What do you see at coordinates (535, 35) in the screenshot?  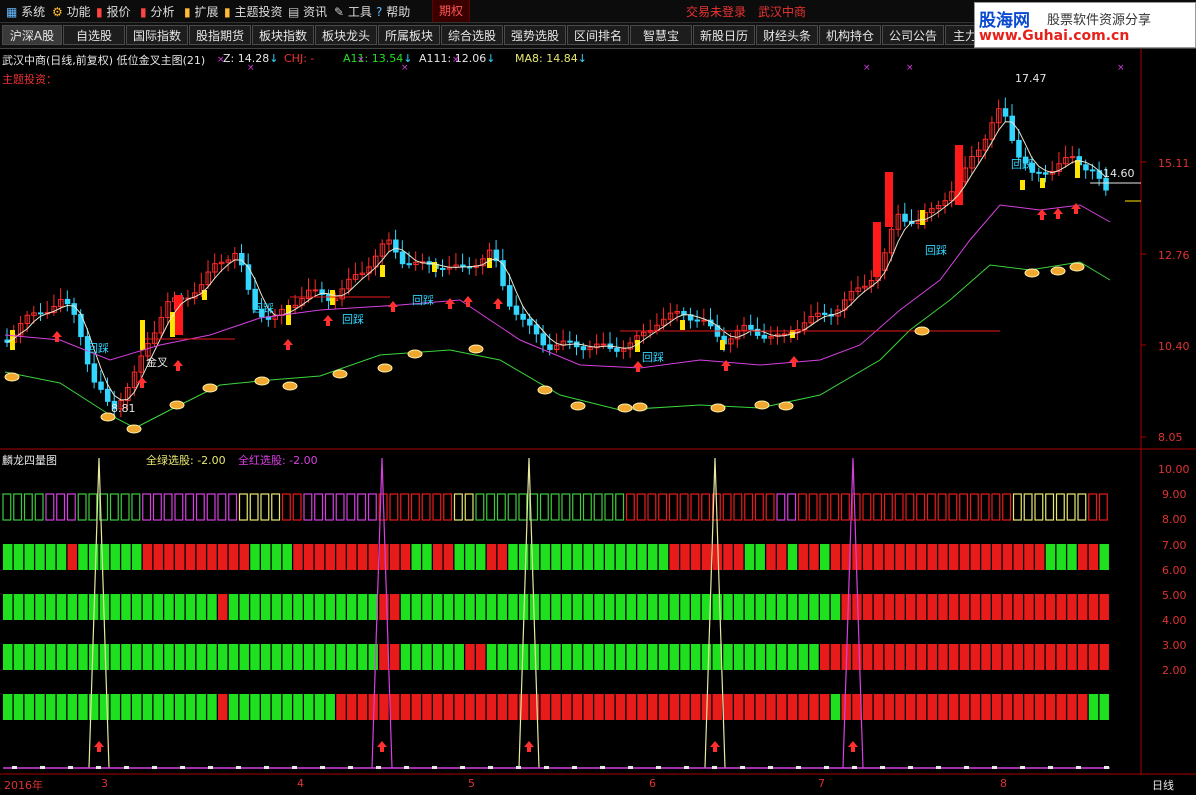 I see `toolbar-button: 强势选股` at bounding box center [535, 35].